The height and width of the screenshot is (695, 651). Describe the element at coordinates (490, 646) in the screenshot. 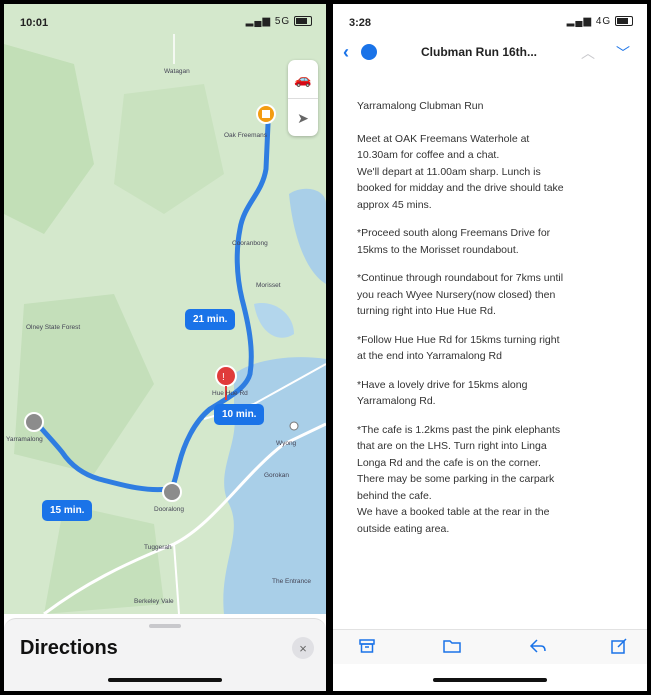

I see `mail-toolbar` at that location.